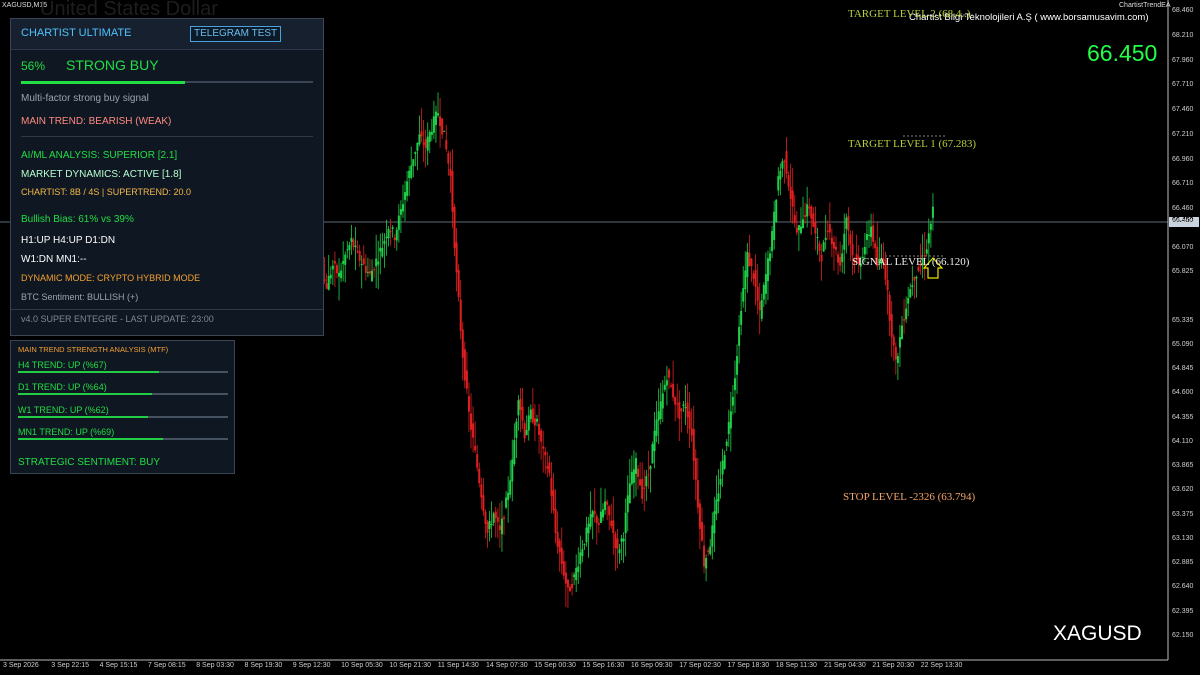 The image size is (1200, 675). Describe the element at coordinates (21, 665) in the screenshot. I see `time-tick-label: 3 Sep 2026` at that location.